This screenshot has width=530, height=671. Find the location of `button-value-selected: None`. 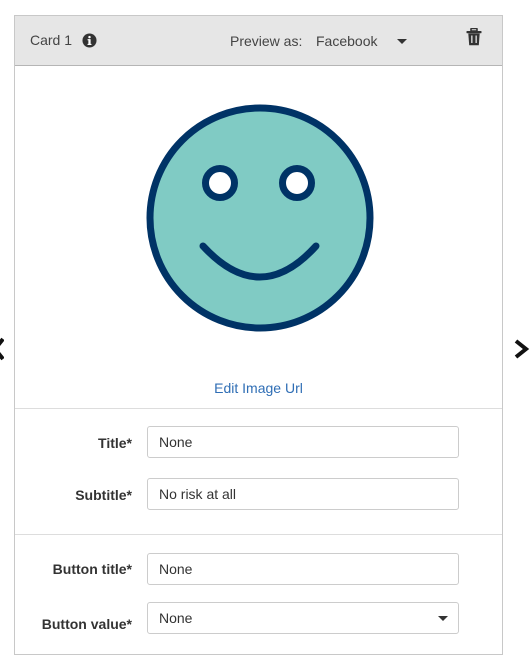

button-value-selected: None is located at coordinates (176, 618).